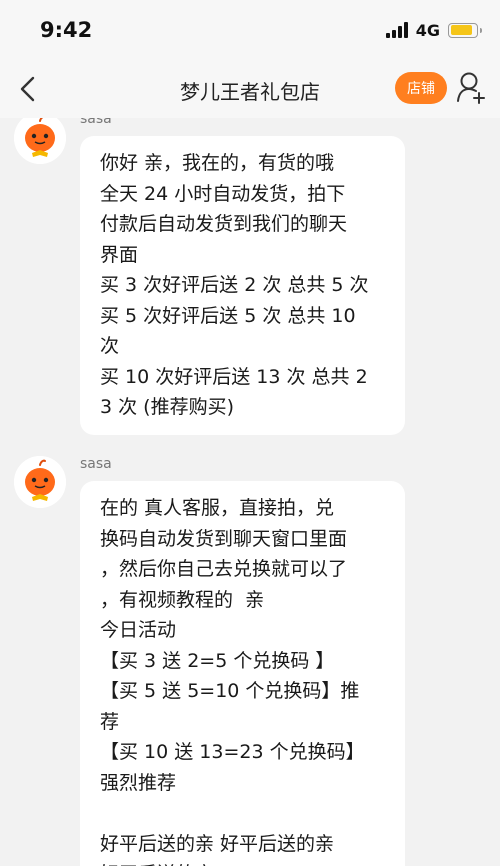  I want to click on message-line: 今日活动, so click(138, 630).